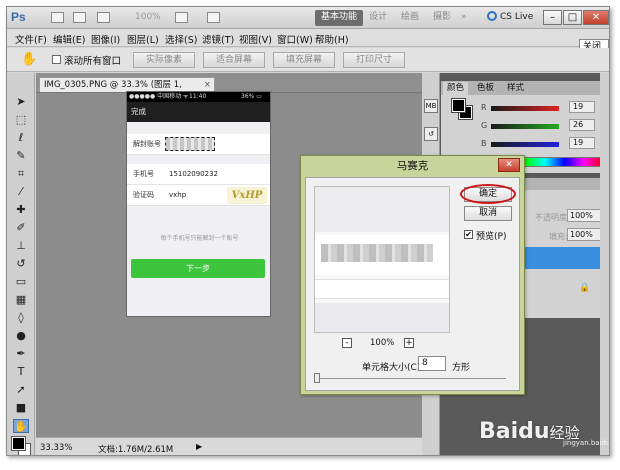  Describe the element at coordinates (190, 144) in the screenshot. I see `mosaic-selection` at that location.